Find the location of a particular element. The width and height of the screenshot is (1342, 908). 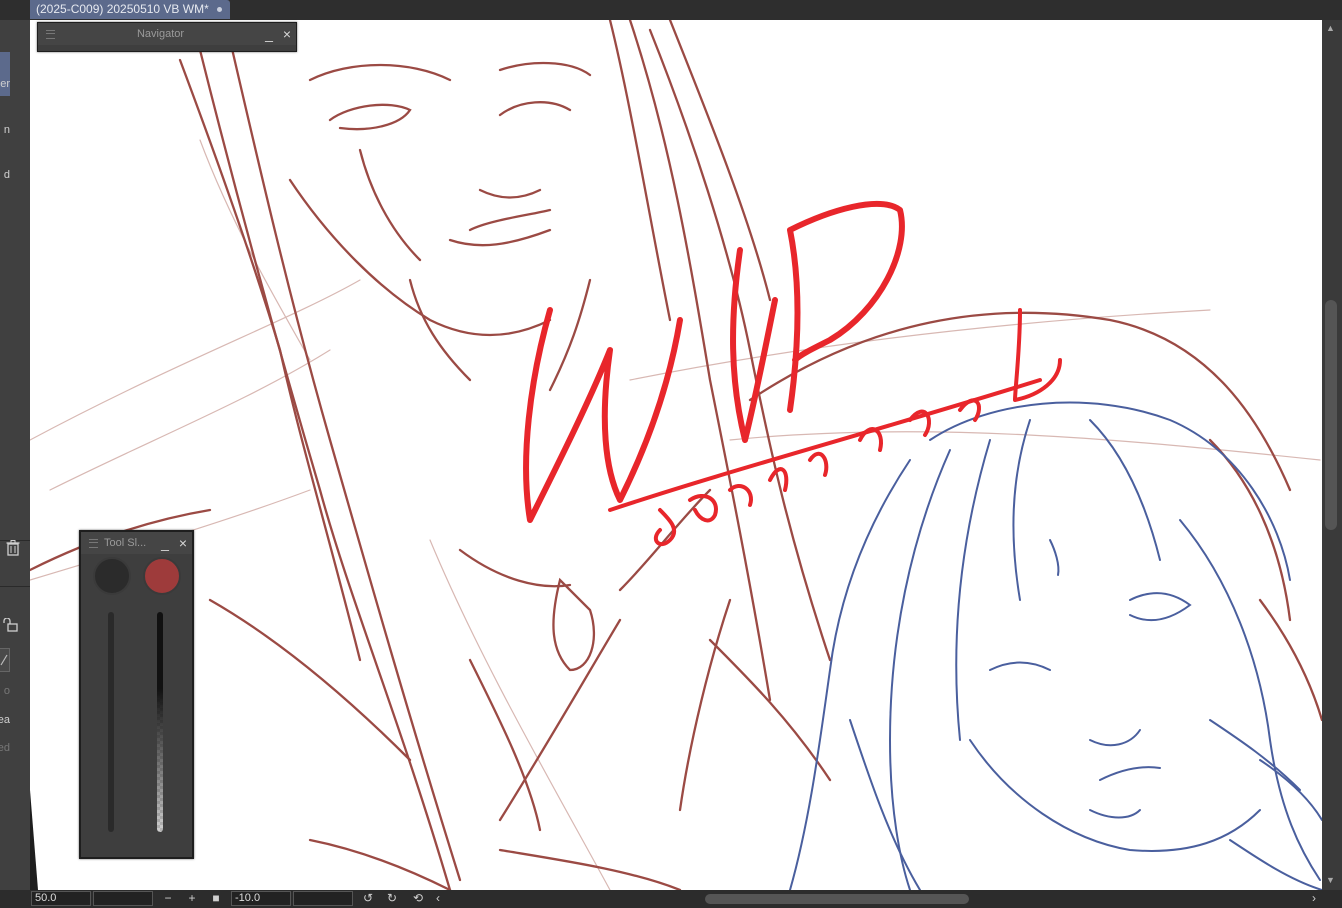

vertical-scroll-thumb is located at coordinates (1331, 415).